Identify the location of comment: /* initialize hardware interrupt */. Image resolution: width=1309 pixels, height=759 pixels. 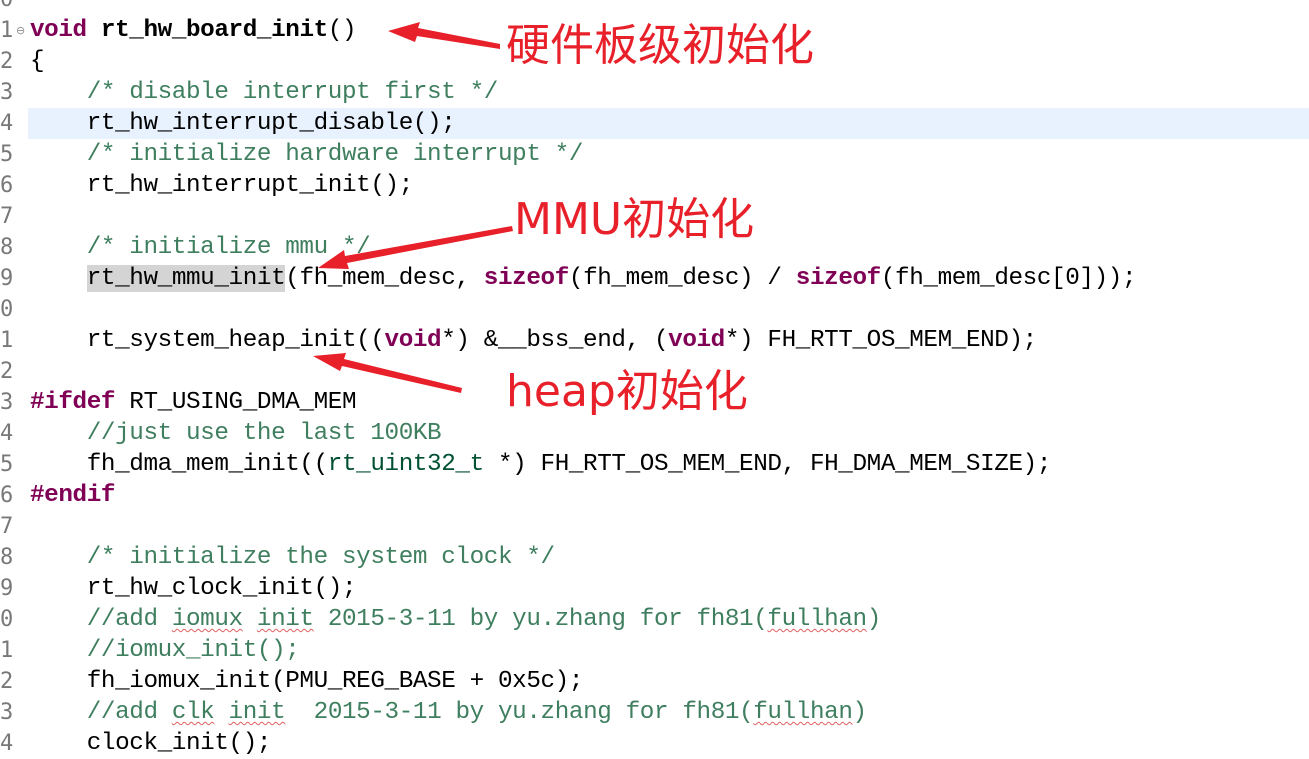
(307, 154).